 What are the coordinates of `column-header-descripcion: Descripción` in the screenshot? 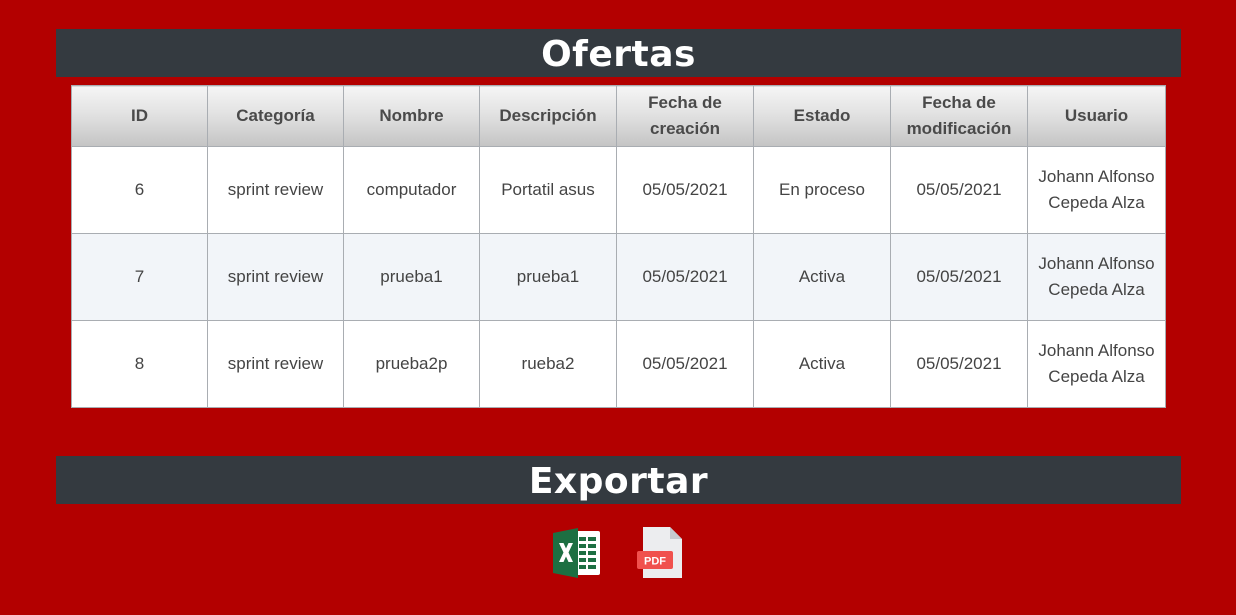 It's located at (548, 116).